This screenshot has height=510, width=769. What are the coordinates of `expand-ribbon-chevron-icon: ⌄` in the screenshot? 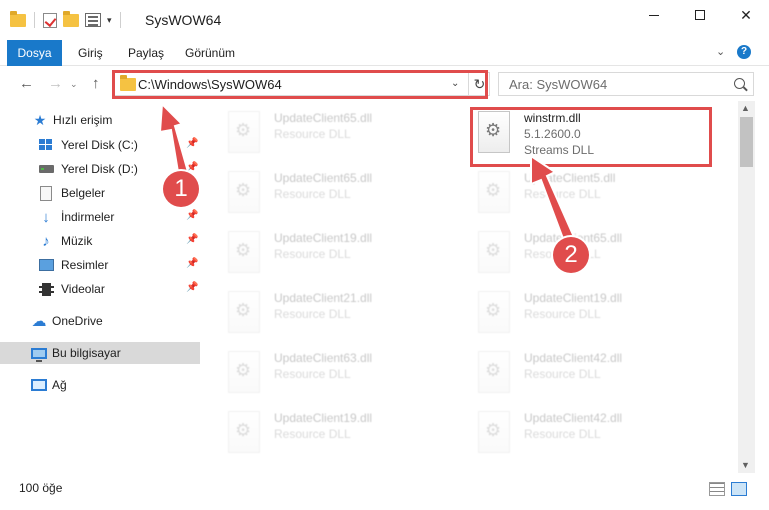 It's located at (720, 51).